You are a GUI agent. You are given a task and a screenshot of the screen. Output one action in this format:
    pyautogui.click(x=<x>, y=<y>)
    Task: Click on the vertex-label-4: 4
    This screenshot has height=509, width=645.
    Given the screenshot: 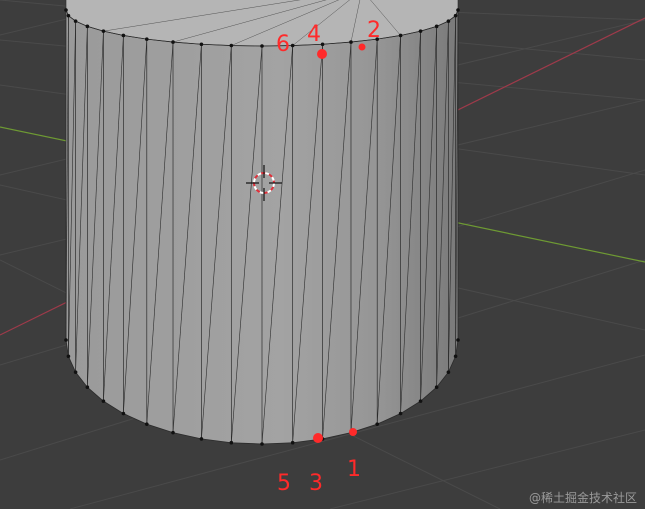 What is the action you would take?
    pyautogui.click(x=314, y=34)
    